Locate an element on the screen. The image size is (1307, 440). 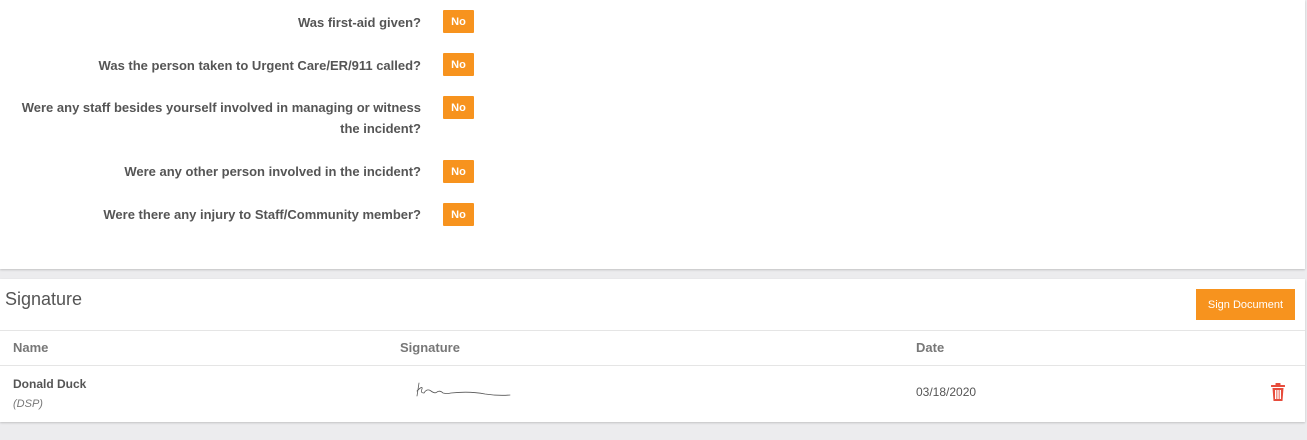
table-header-divider is located at coordinates (652, 365).